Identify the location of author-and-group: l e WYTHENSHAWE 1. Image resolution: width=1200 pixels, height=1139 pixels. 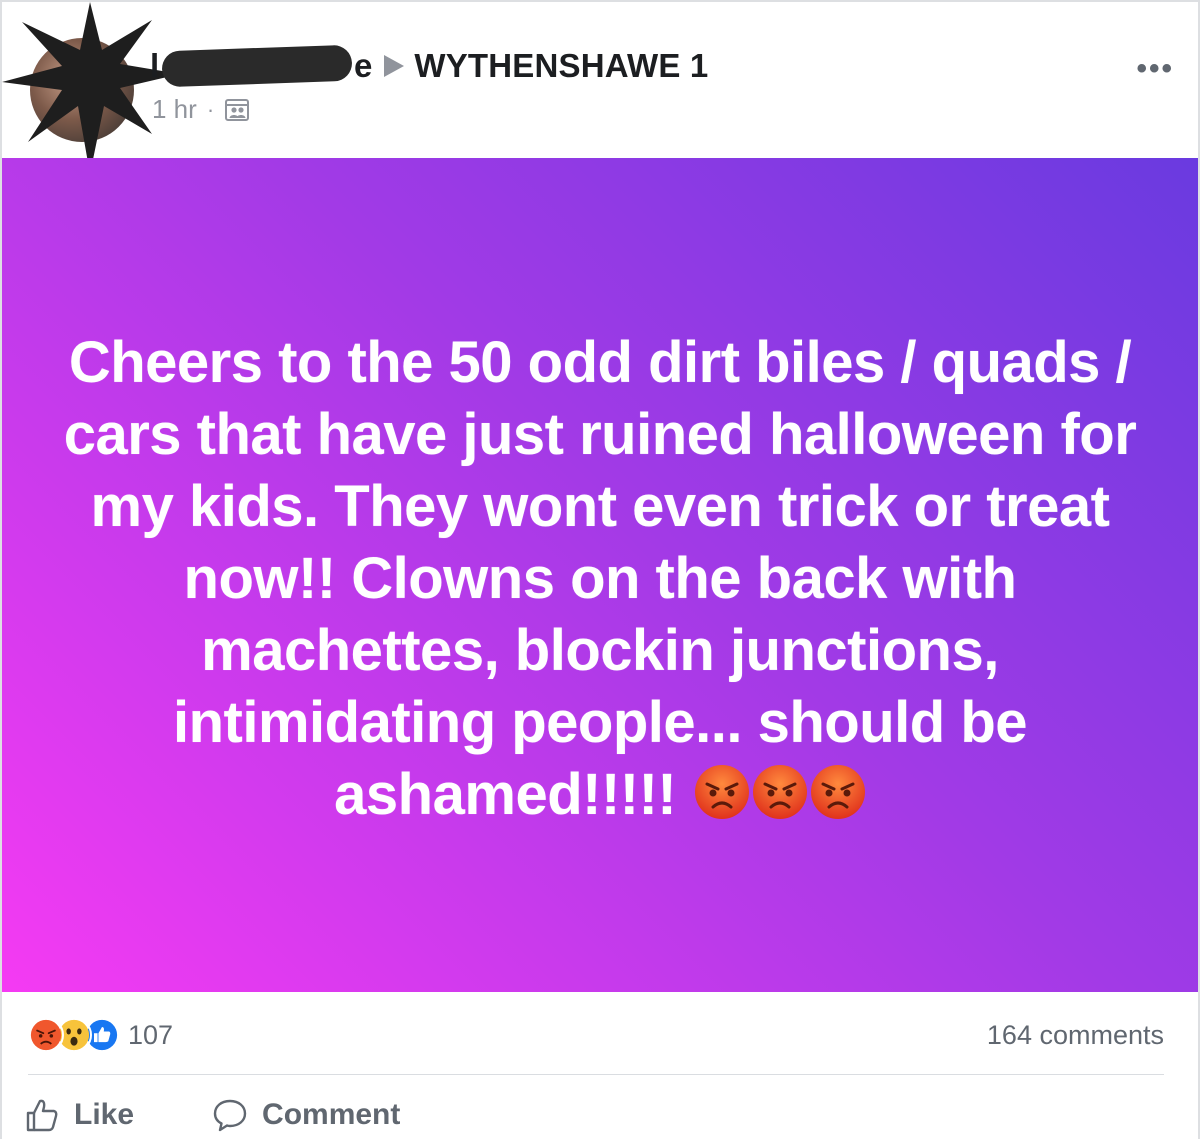
(429, 66).